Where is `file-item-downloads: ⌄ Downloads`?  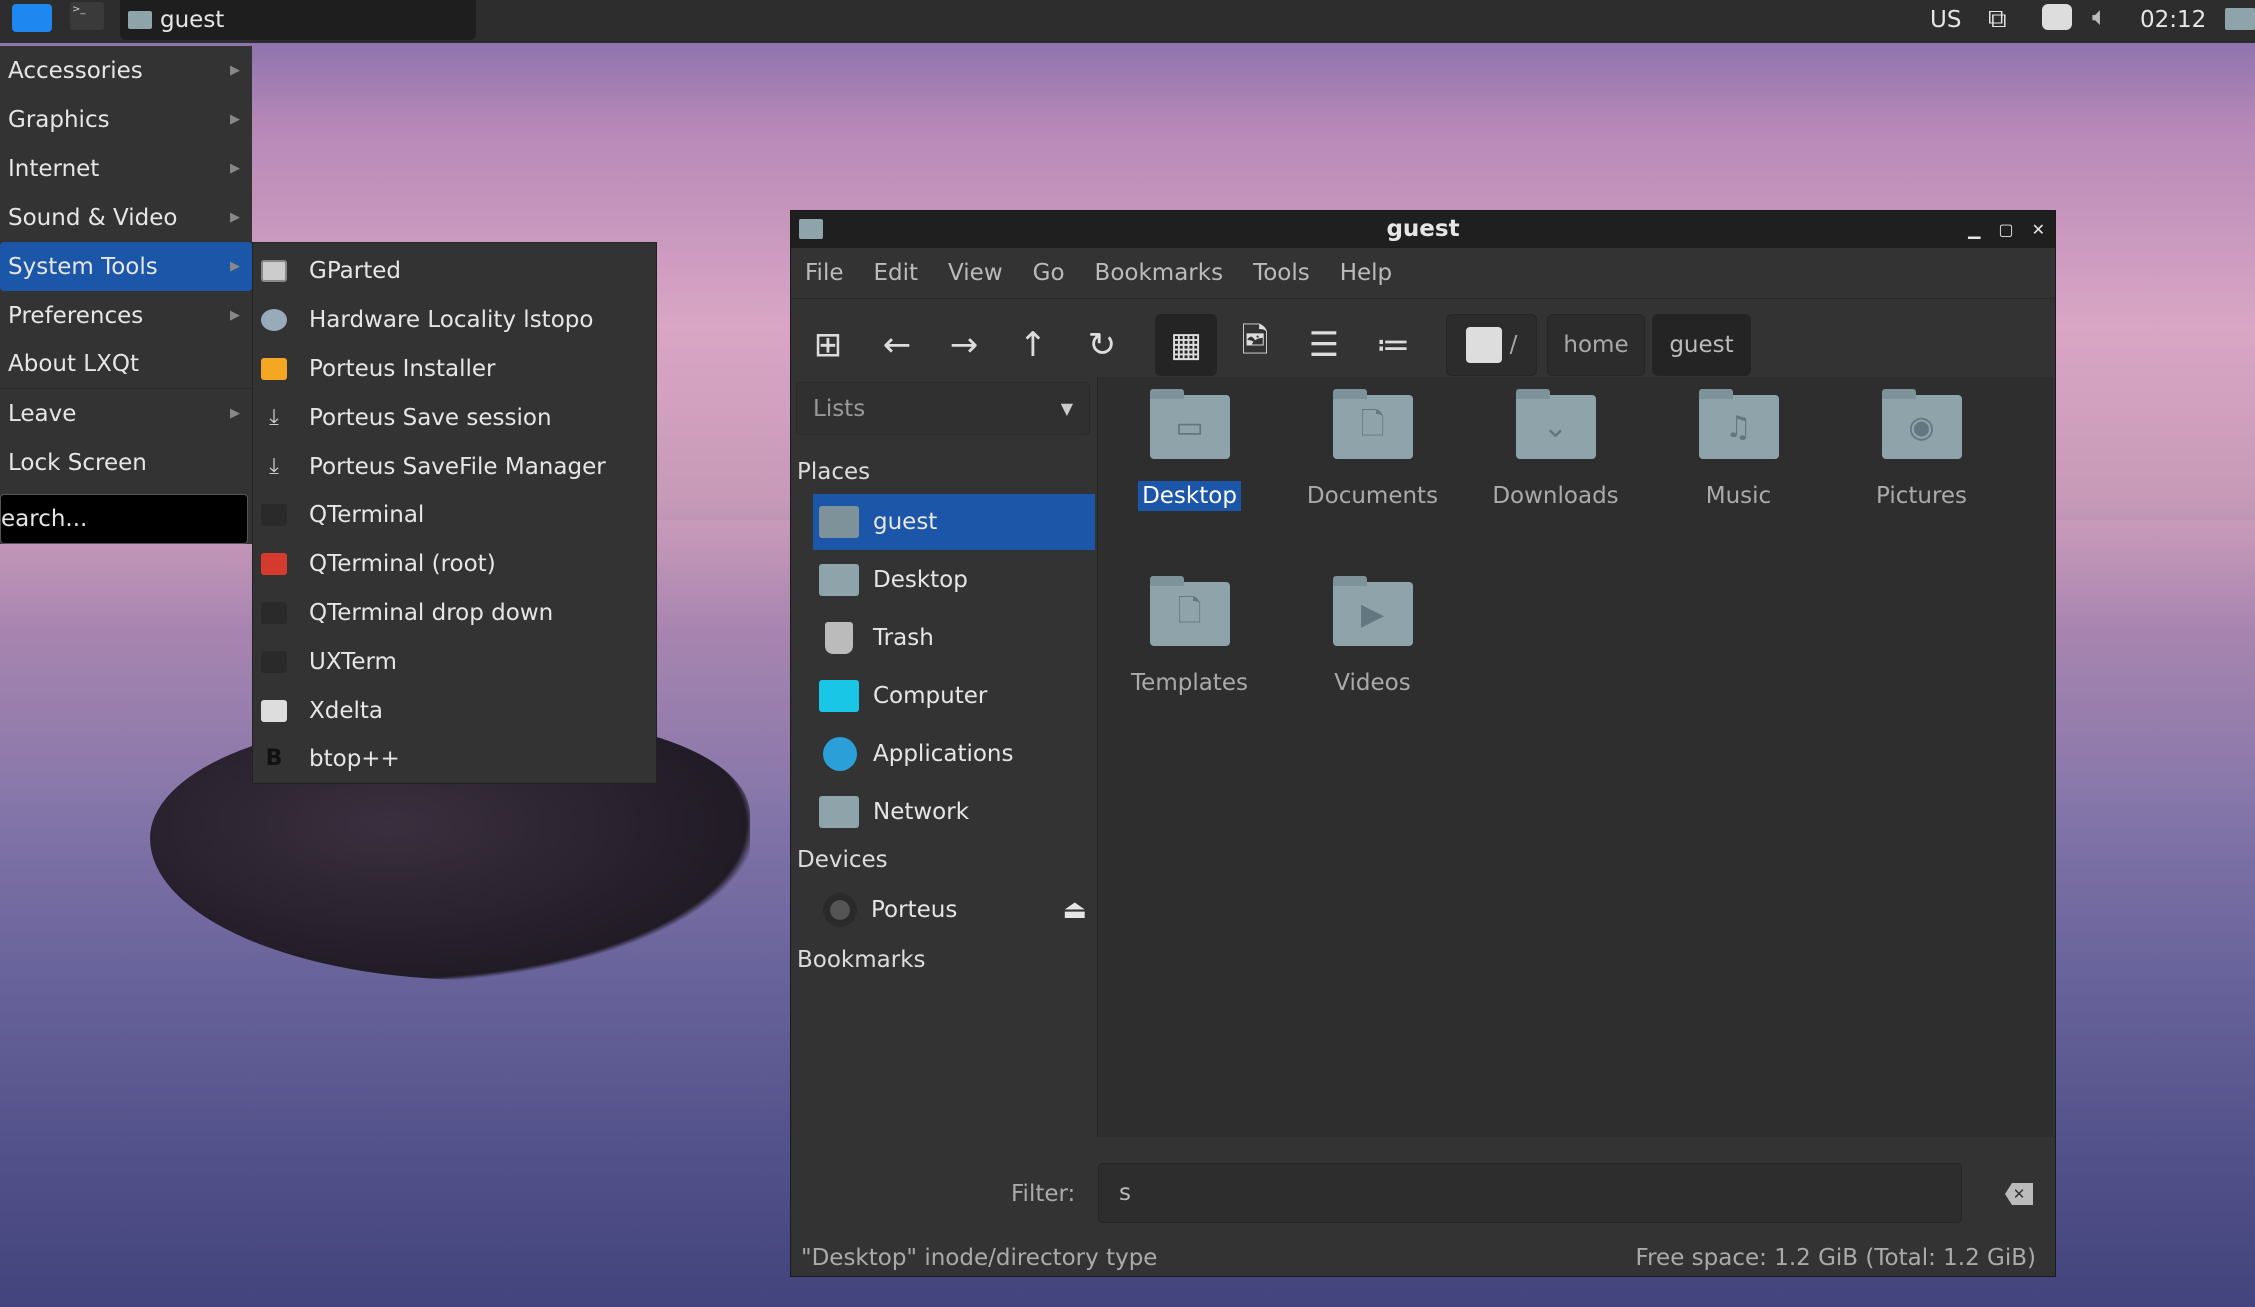
file-item-downloads: ⌄ Downloads is located at coordinates (1555, 485).